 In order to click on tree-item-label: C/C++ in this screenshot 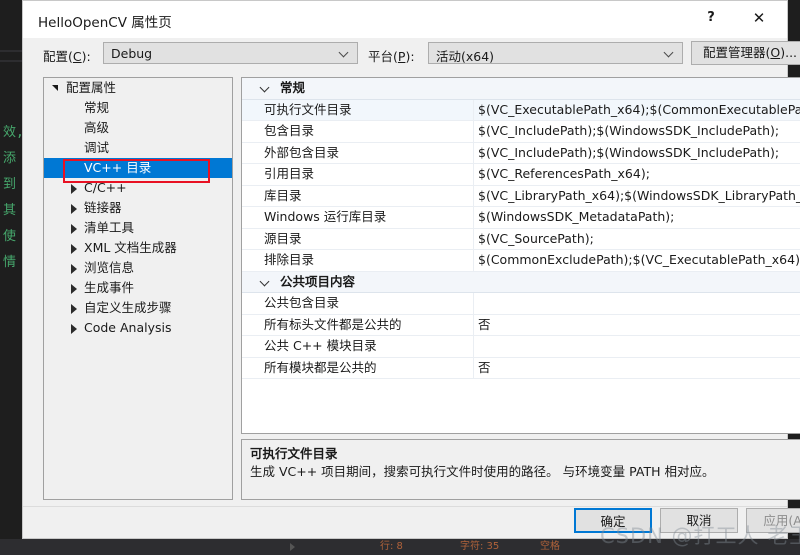, I will do `click(105, 187)`.